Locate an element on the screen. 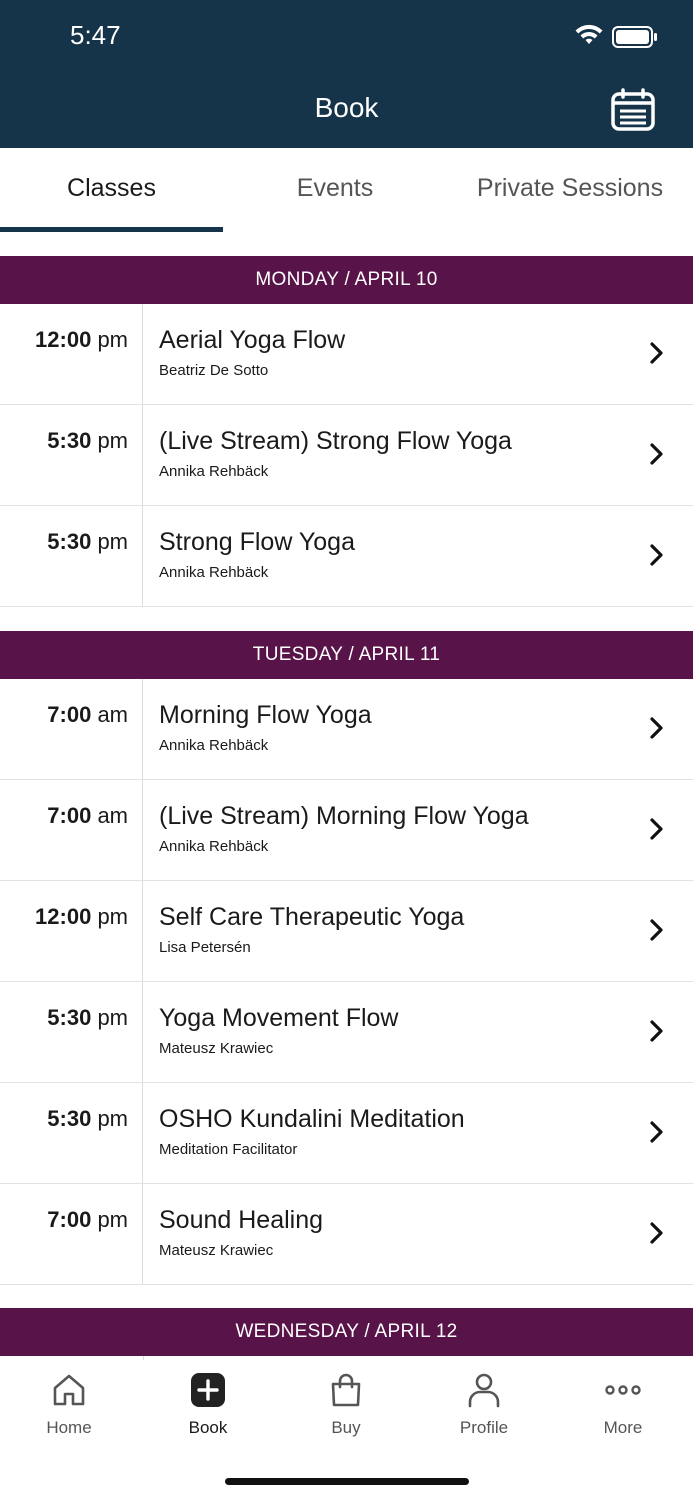 The width and height of the screenshot is (693, 1500). class-row: 7:00 am Morning Flow Yoga Annika Rehbäck is located at coordinates (346, 729).